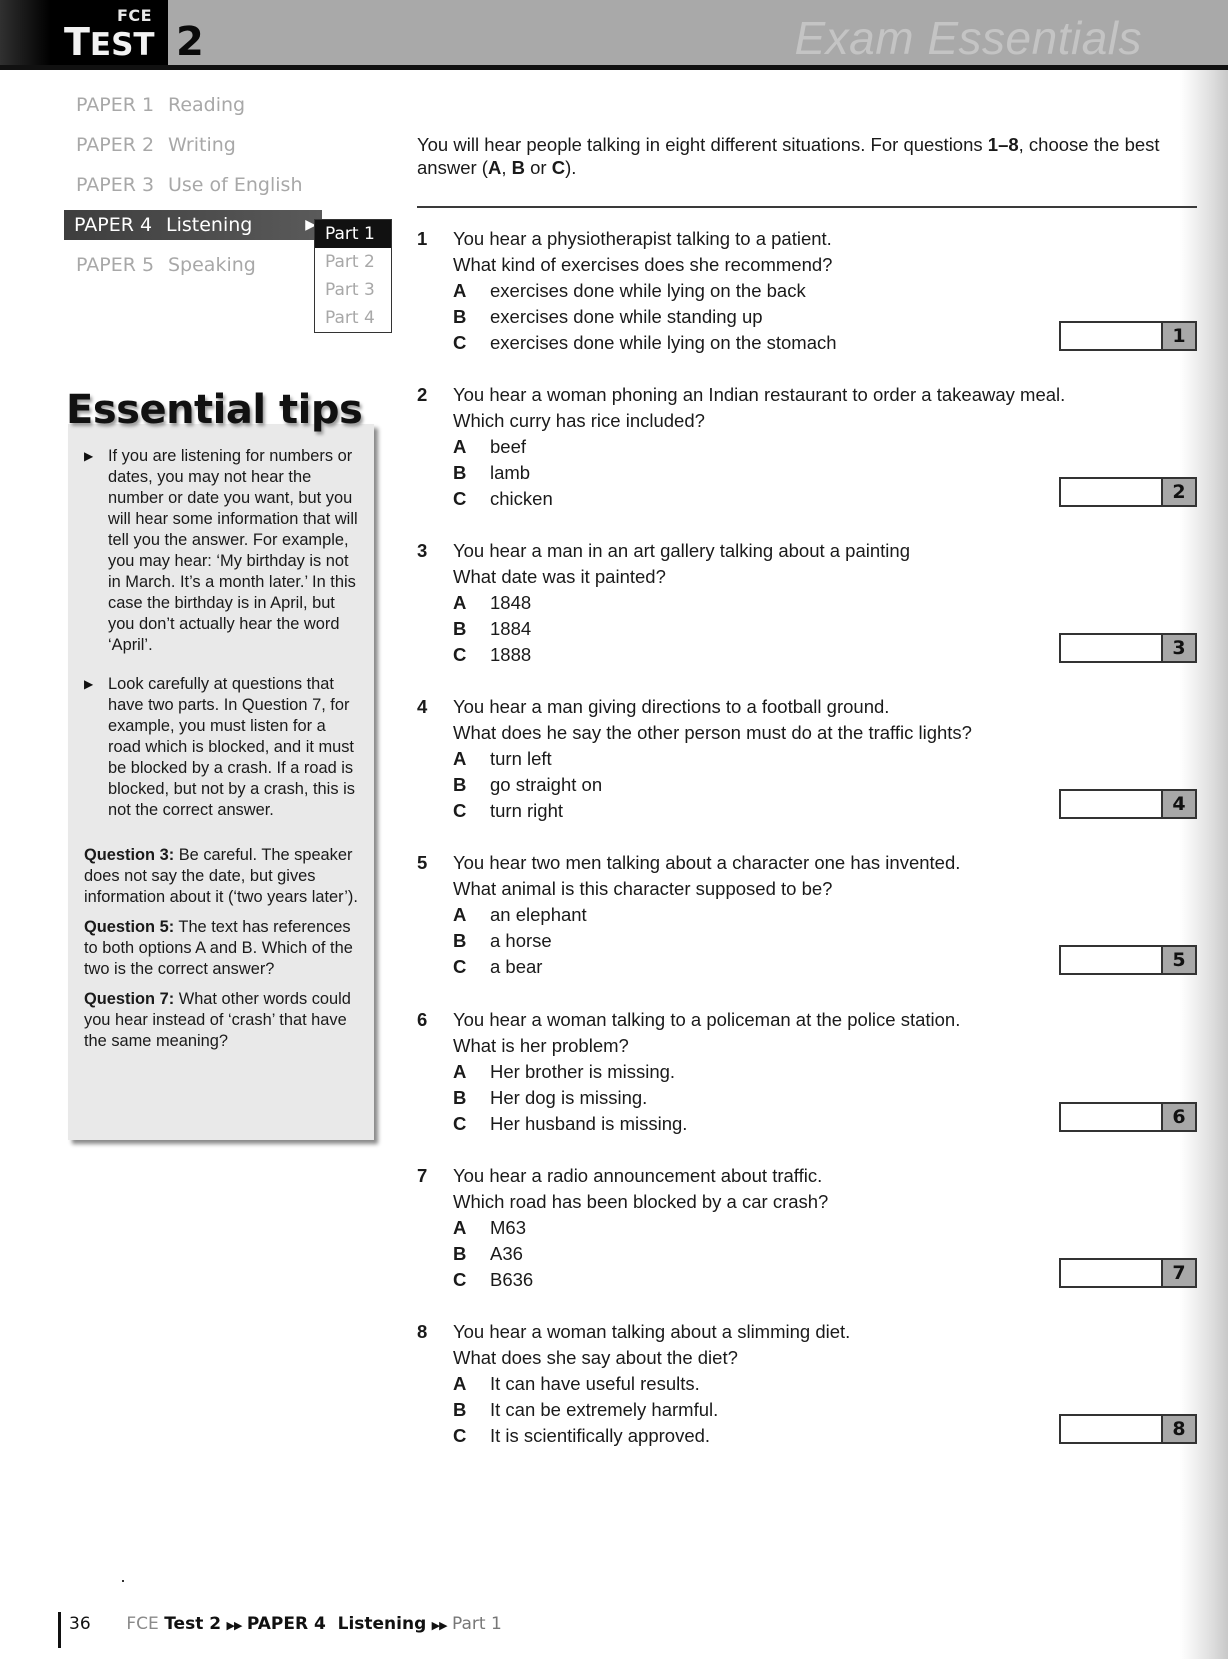 This screenshot has width=1228, height=1659. I want to click on paper-name: Reading, so click(207, 105).